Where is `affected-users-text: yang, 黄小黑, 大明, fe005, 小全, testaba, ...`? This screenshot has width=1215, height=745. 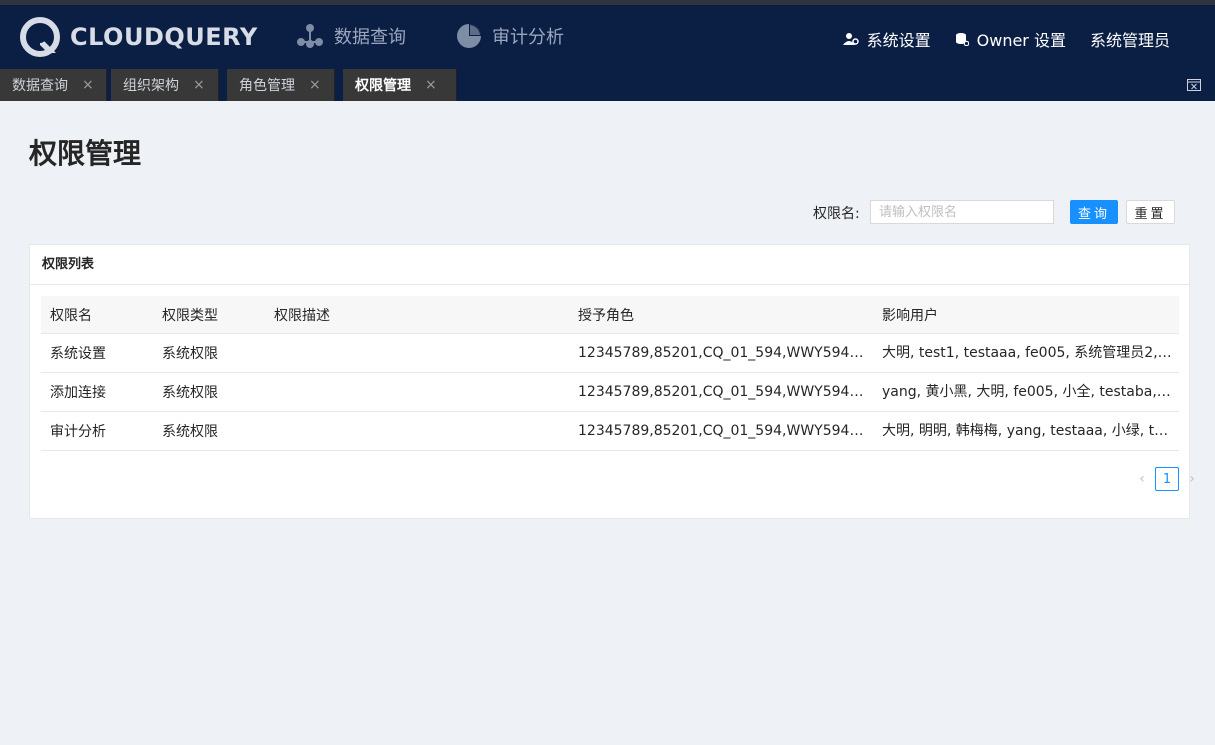 affected-users-text: yang, 黄小黑, 大明, fe005, 小全, testaba, ... is located at coordinates (1027, 391).